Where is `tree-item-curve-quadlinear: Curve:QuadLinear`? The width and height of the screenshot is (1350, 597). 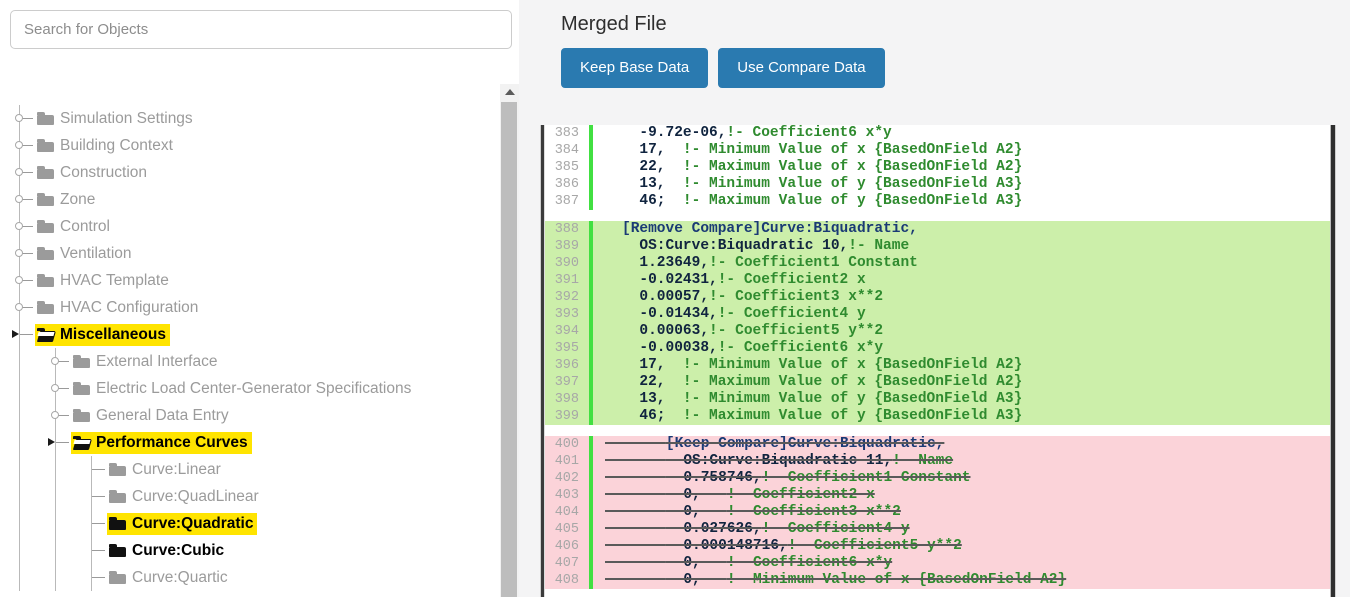 tree-item-curve-quadlinear: Curve:QuadLinear is located at coordinates (250, 496).